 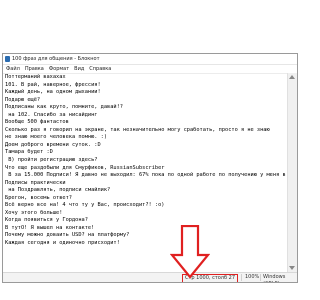 I want to click on menu-help: Справка, so click(x=100, y=69).